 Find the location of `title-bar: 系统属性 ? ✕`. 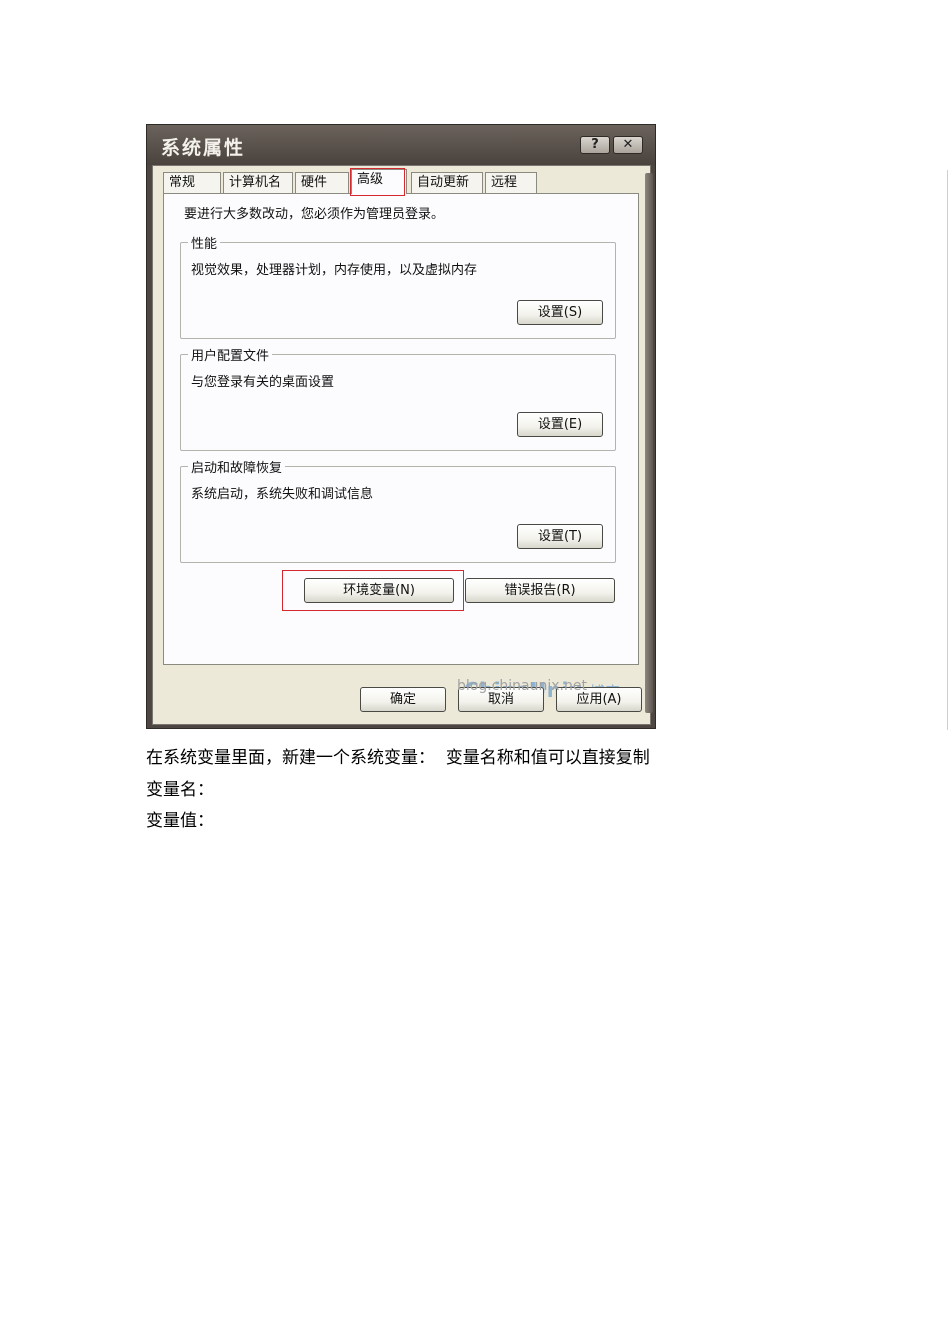

title-bar: 系统属性 ? ✕ is located at coordinates (401, 145).